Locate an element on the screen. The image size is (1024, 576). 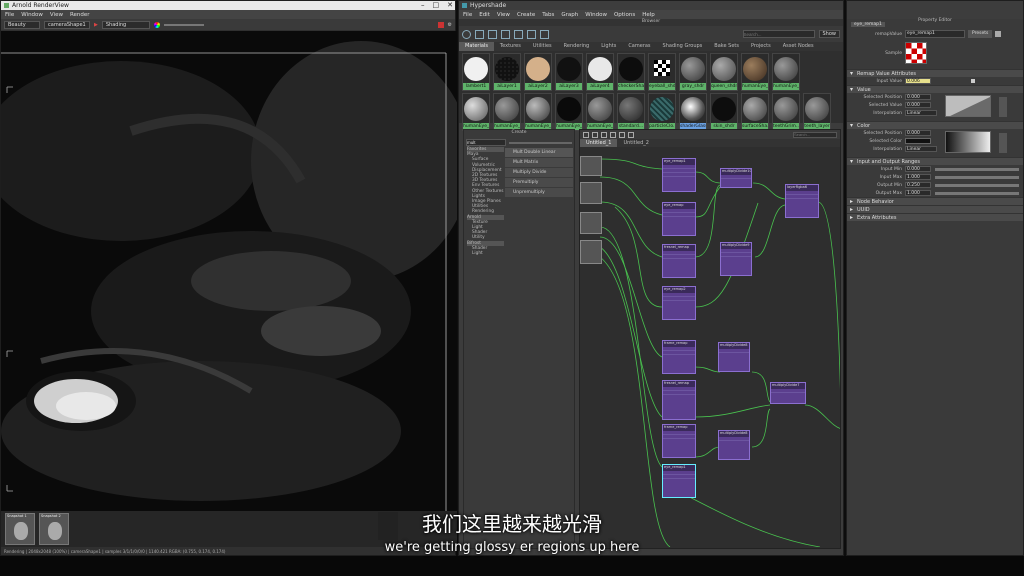
result-item: Unpremultiply is located at coordinates (539, 192).